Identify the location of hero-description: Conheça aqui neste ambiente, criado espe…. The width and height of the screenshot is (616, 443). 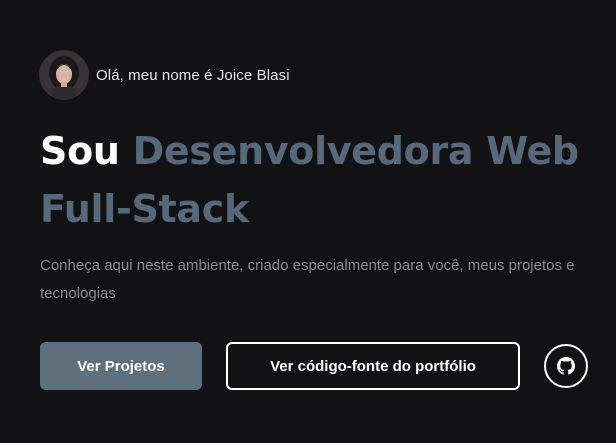
(307, 279).